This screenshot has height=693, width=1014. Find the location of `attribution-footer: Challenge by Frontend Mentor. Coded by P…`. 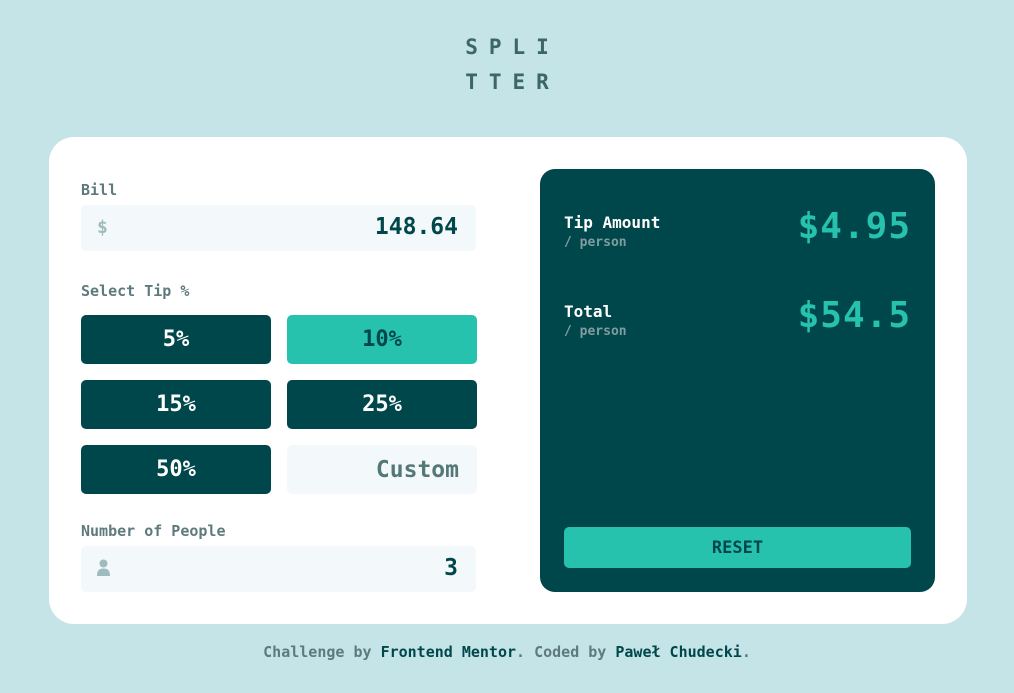

attribution-footer: Challenge by Frontend Mentor. Coded by P… is located at coordinates (507, 652).